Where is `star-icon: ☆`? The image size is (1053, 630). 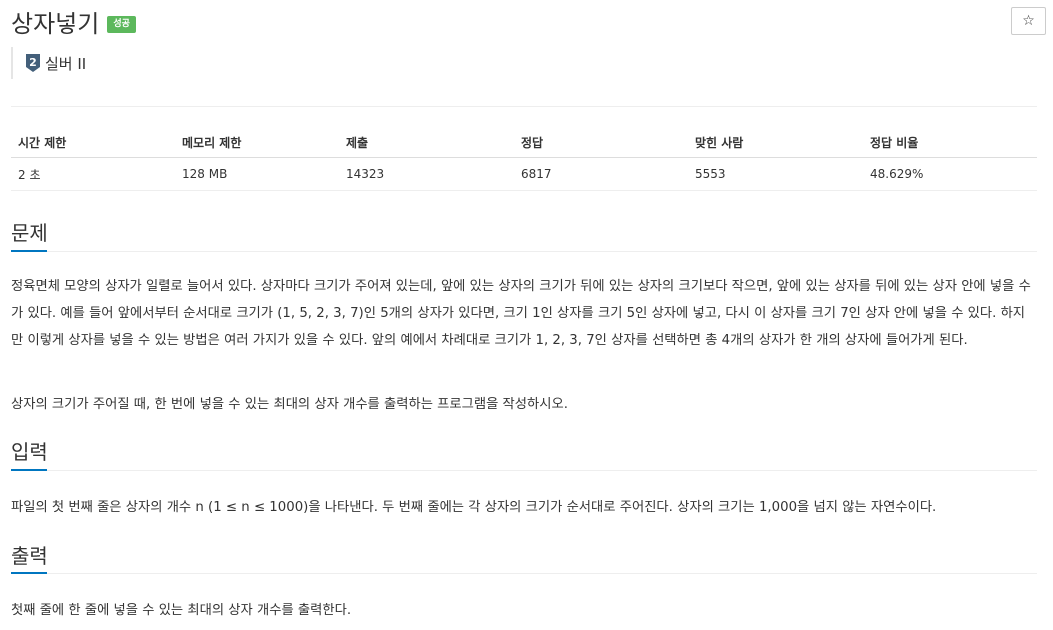
star-icon: ☆ is located at coordinates (1028, 21).